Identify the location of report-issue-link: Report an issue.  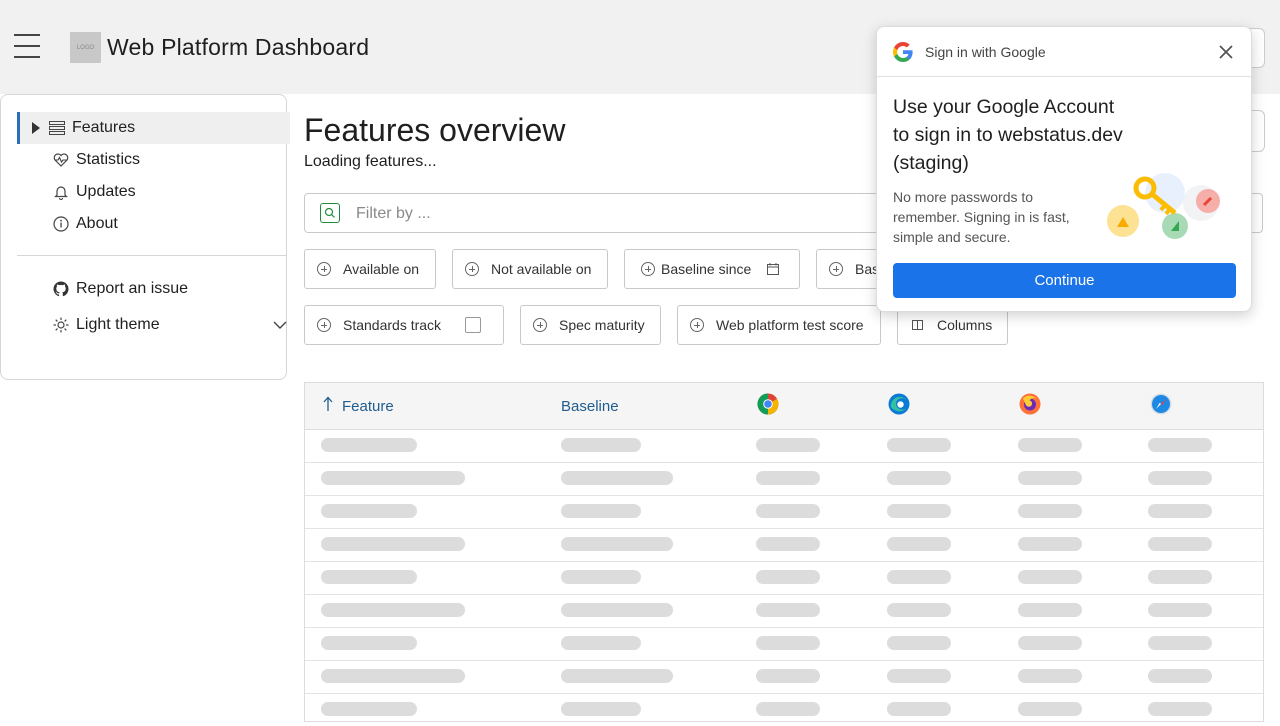
(152, 289).